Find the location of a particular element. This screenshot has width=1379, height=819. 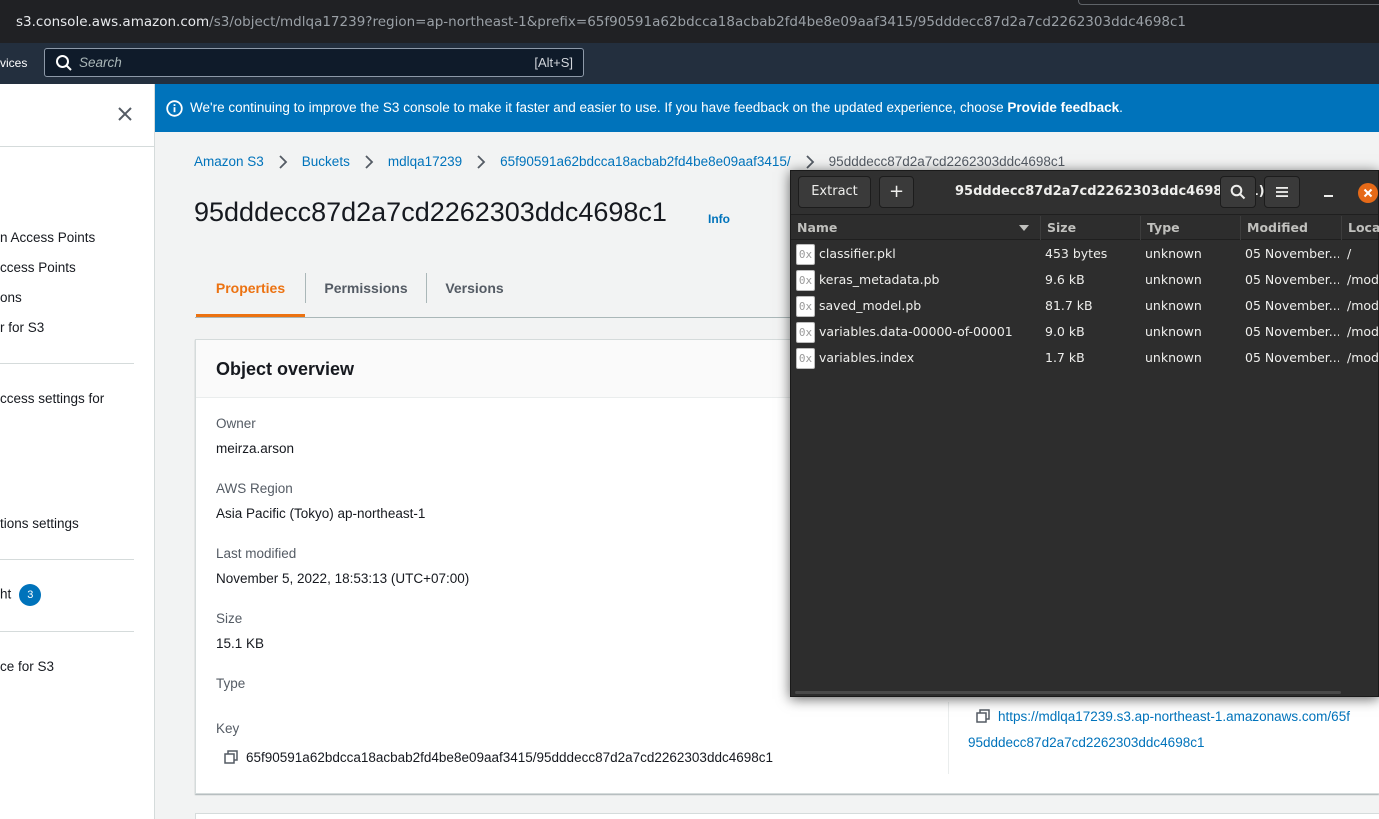

window-close-button is located at coordinates (1368, 193).